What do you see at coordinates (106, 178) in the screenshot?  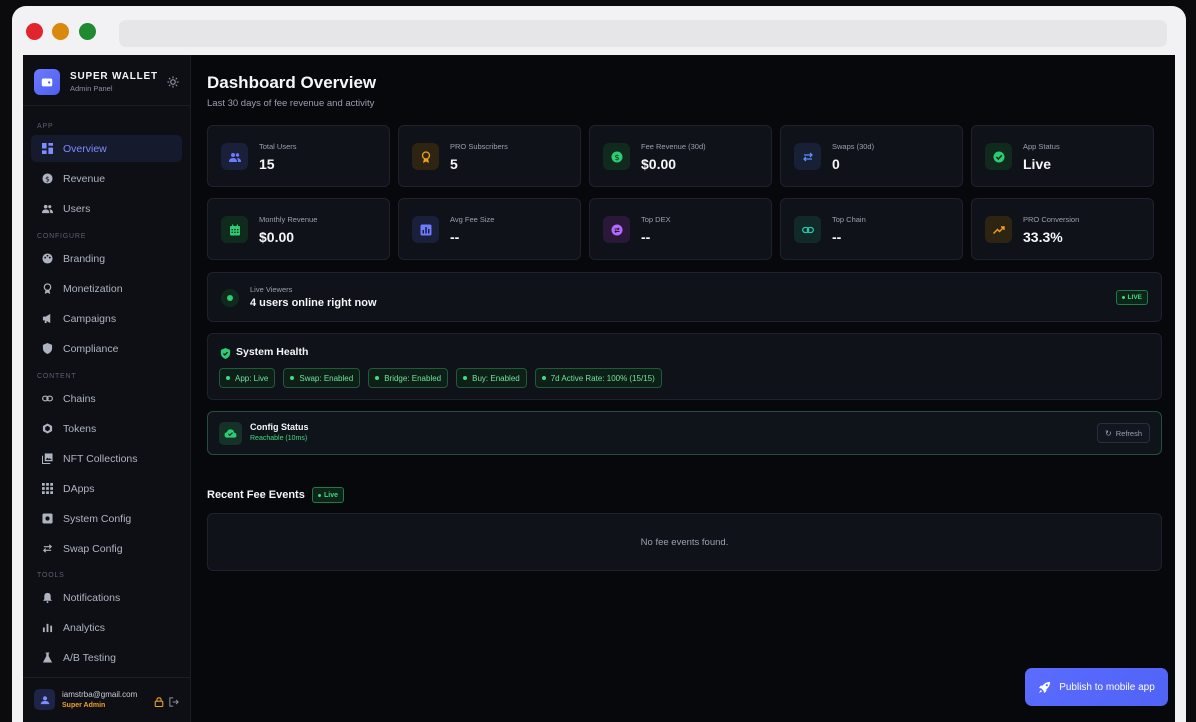 I see `sidebar-item-revenue: $ Revenue` at bounding box center [106, 178].